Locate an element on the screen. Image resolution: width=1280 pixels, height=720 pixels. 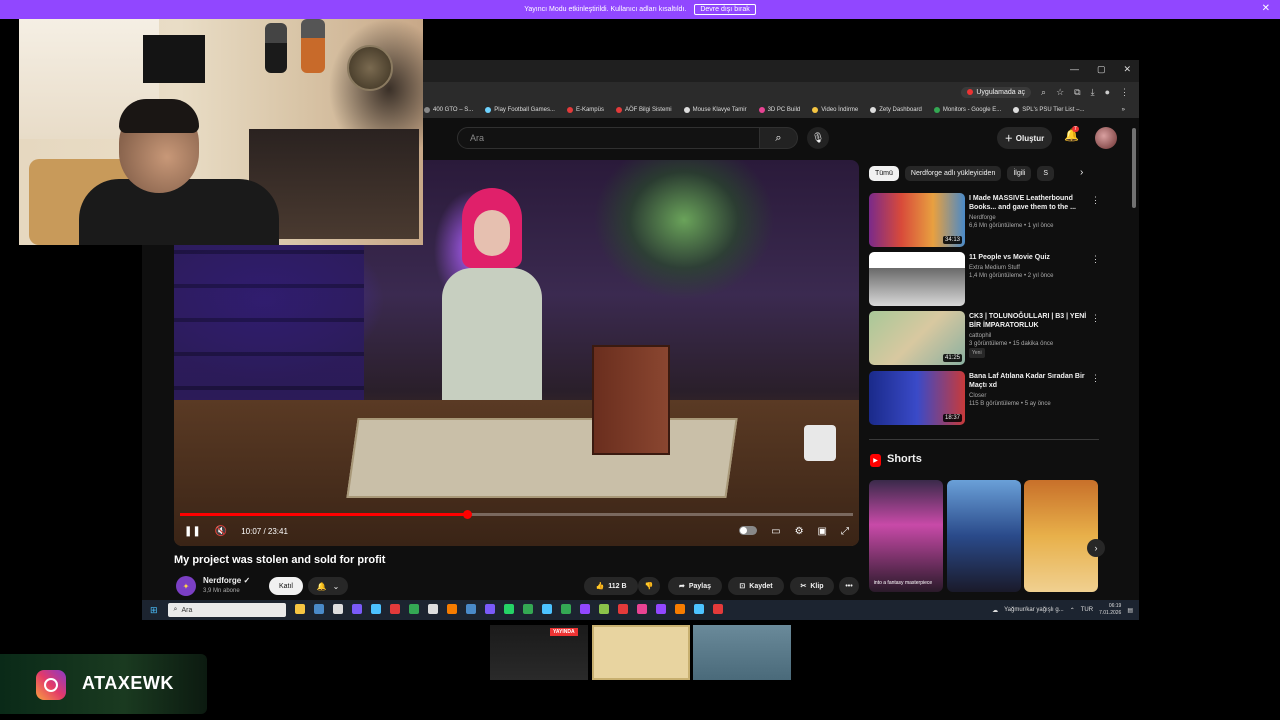
chevron-right-icon: › is located at coordinates (1081, 172).